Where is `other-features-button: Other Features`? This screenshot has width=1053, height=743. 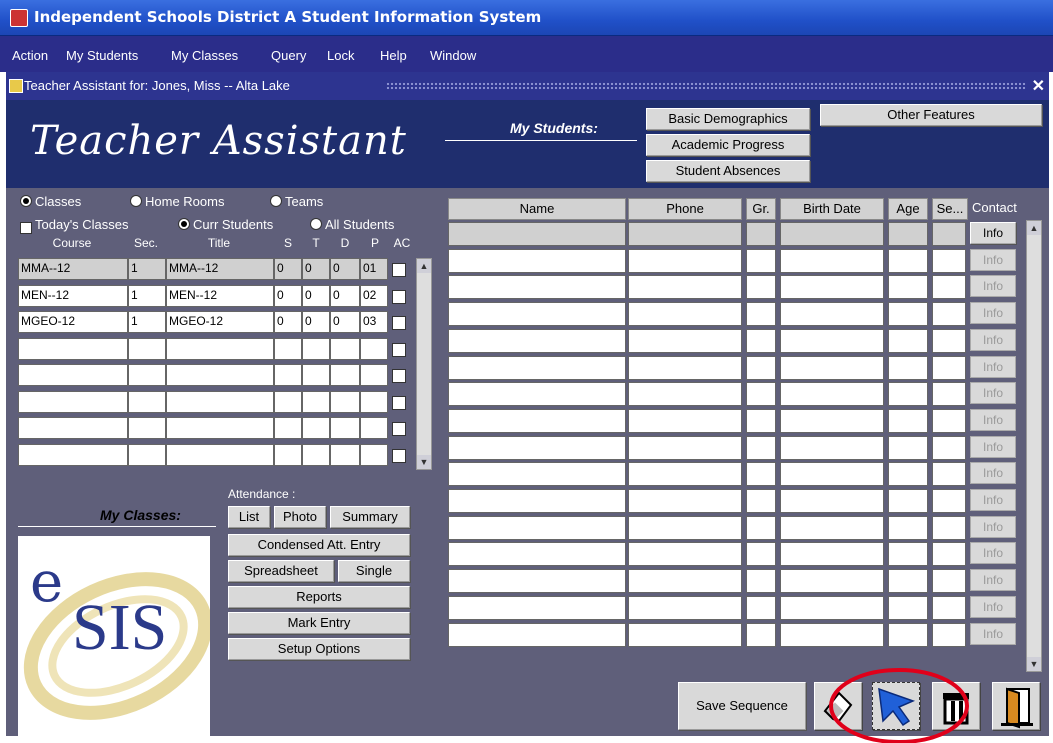 other-features-button: Other Features is located at coordinates (931, 115).